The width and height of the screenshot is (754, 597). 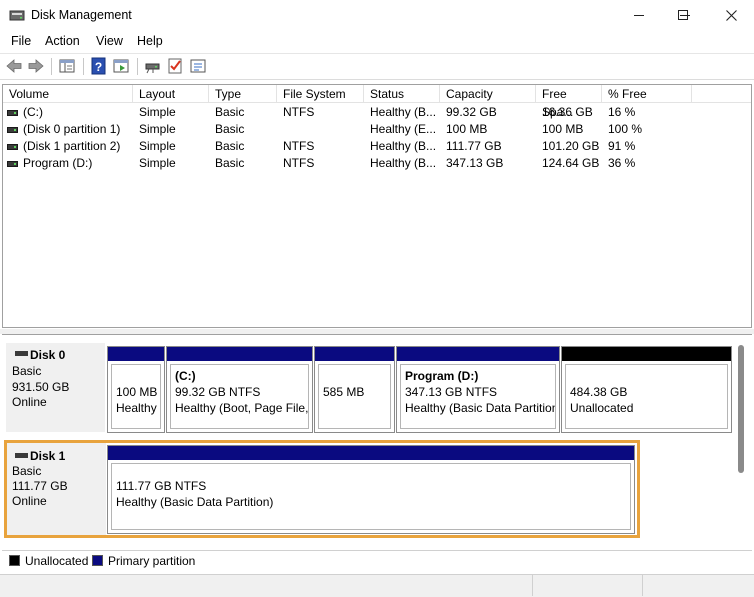 What do you see at coordinates (243, 94) in the screenshot?
I see `column-header-type: Type` at bounding box center [243, 94].